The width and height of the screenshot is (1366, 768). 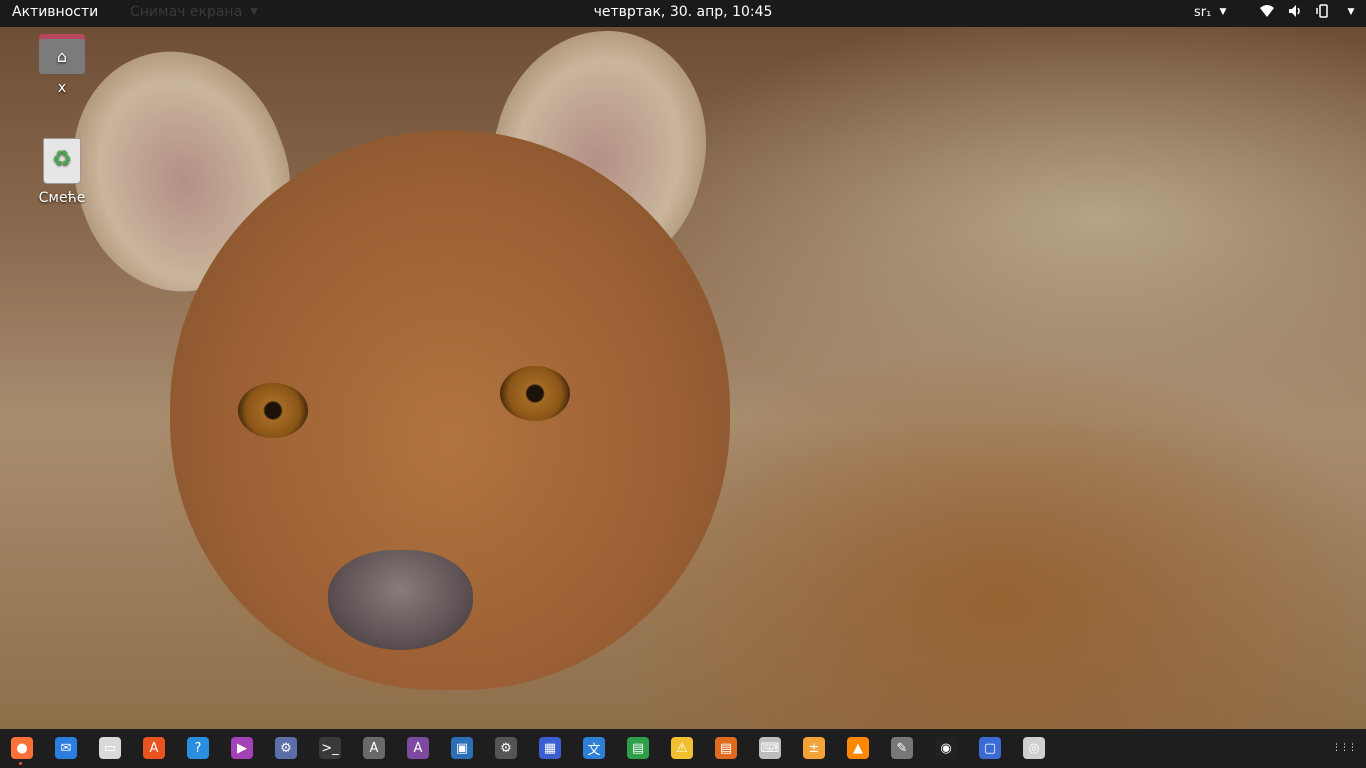 What do you see at coordinates (946, 748) in the screenshot?
I see `obs-icon: ◉` at bounding box center [946, 748].